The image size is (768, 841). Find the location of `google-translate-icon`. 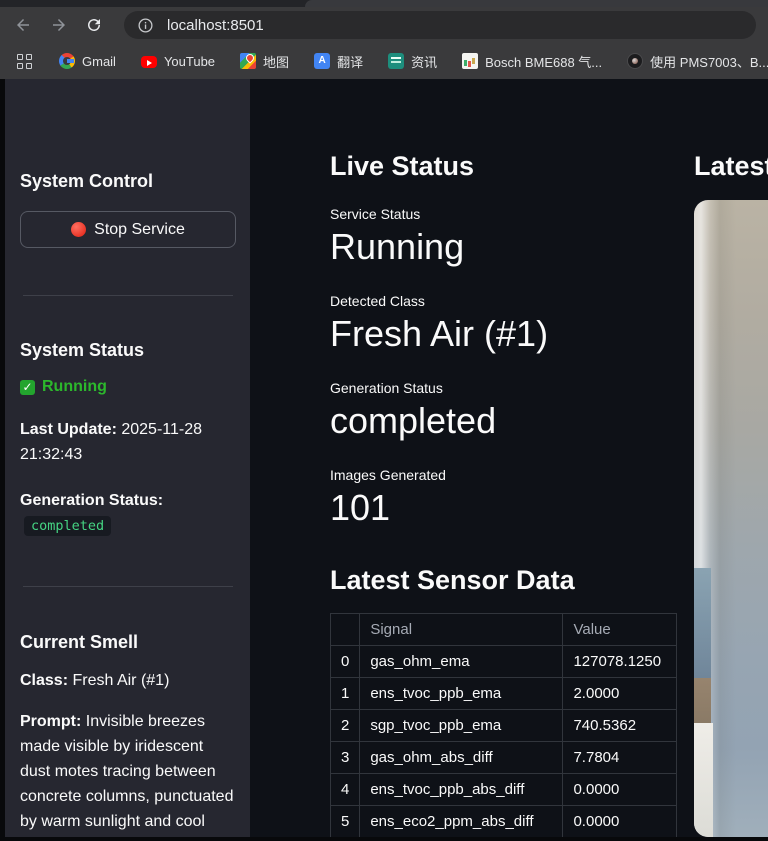

google-translate-icon is located at coordinates (322, 61).